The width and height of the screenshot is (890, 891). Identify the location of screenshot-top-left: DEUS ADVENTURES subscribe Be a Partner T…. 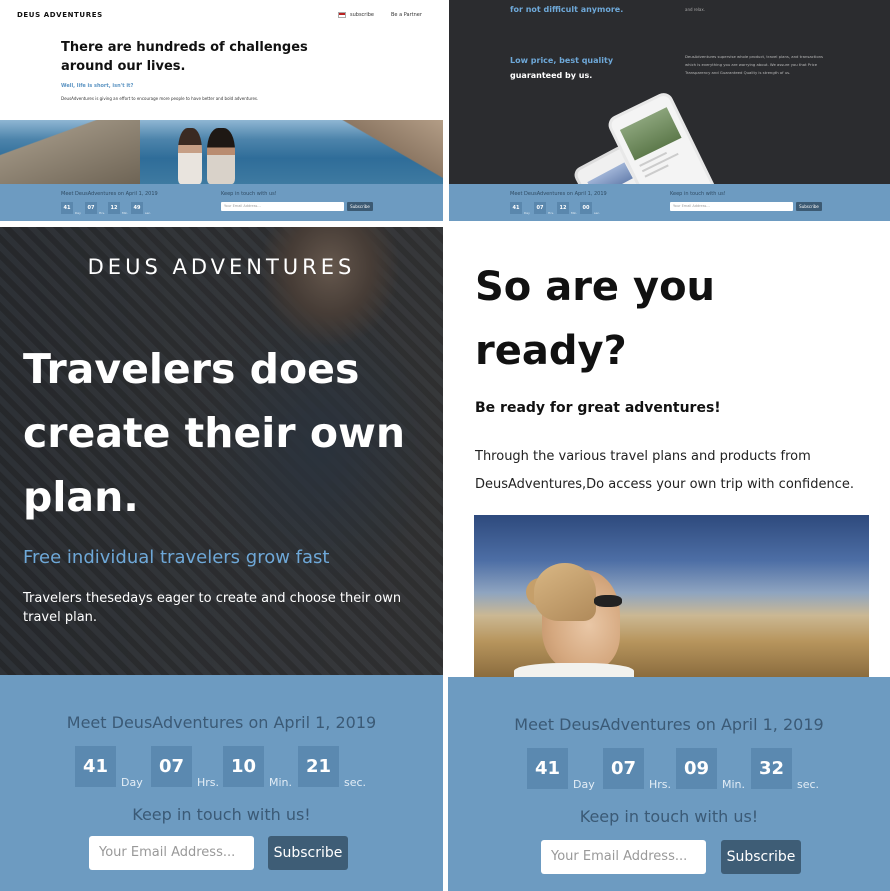
(221, 110).